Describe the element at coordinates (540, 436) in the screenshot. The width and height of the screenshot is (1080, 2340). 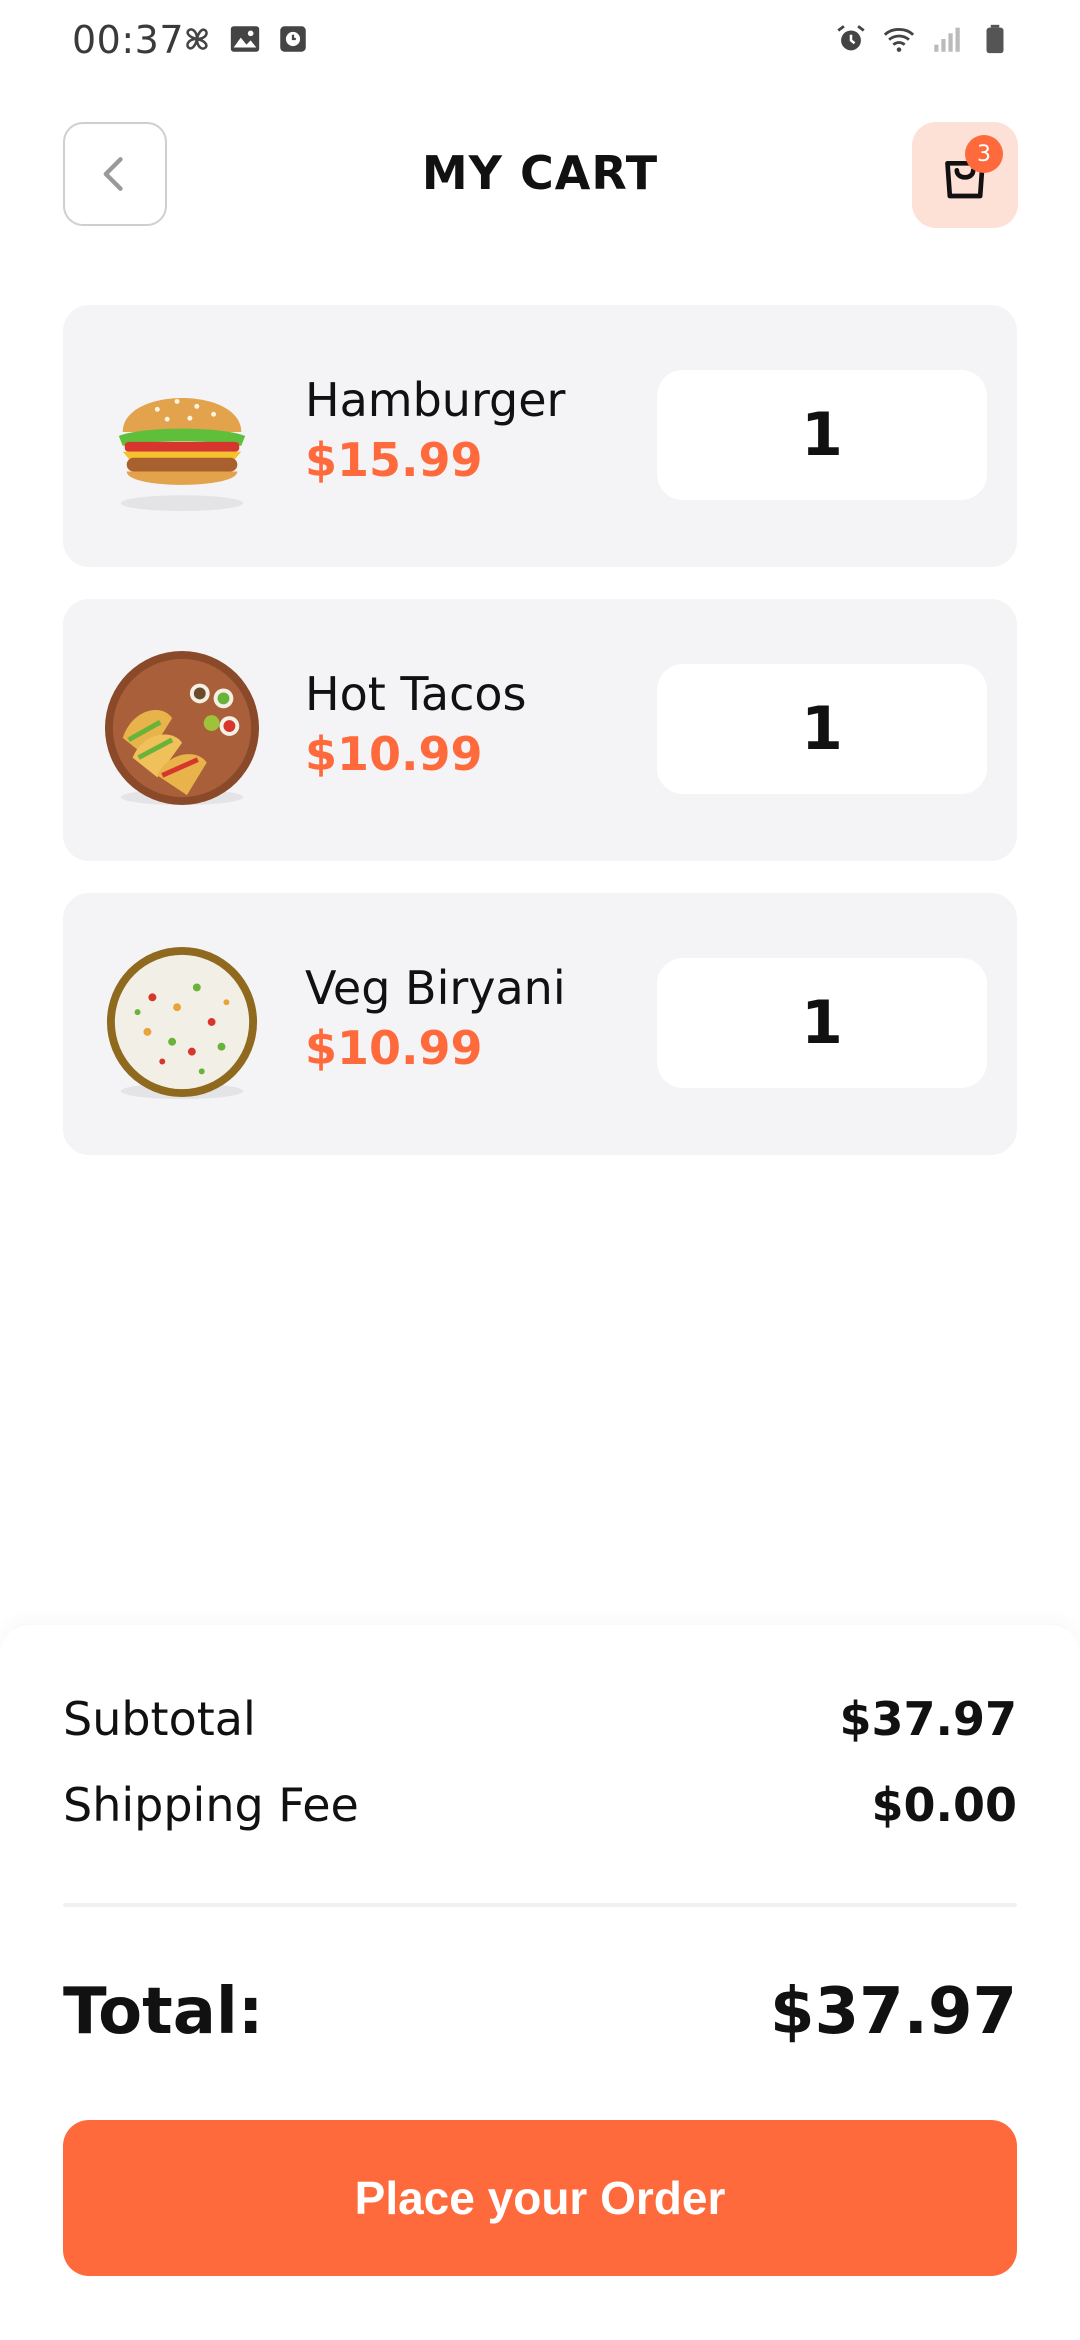
I see `cart-item: Hamburger $15.99 1` at that location.